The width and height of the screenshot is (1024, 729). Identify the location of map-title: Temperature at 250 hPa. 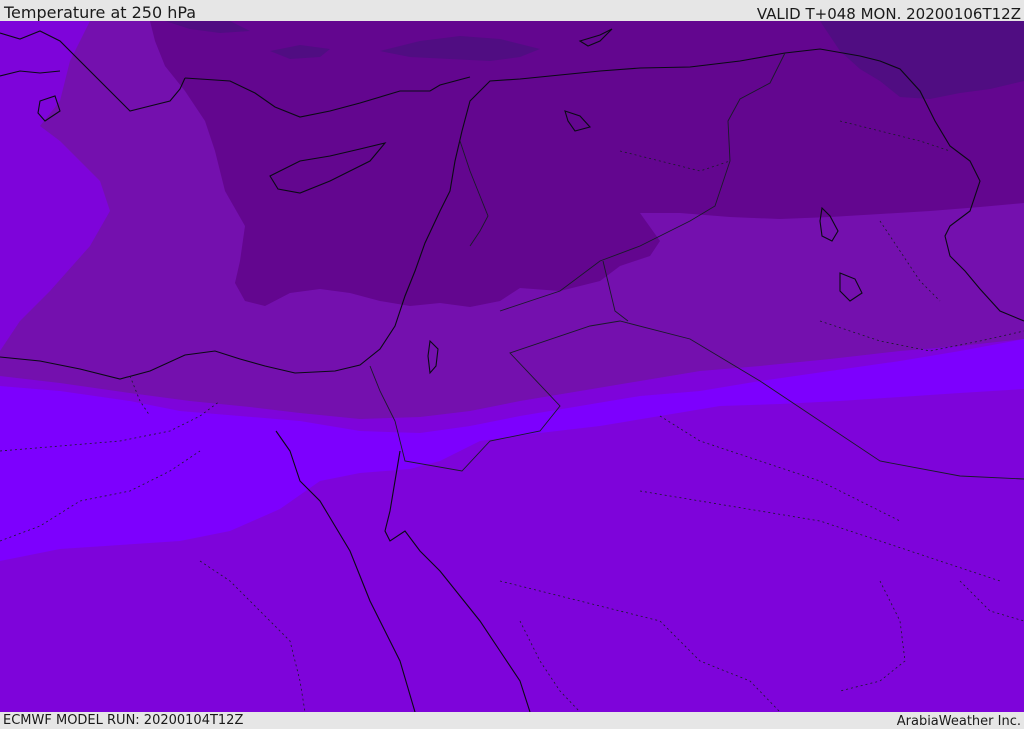
(100, 12).